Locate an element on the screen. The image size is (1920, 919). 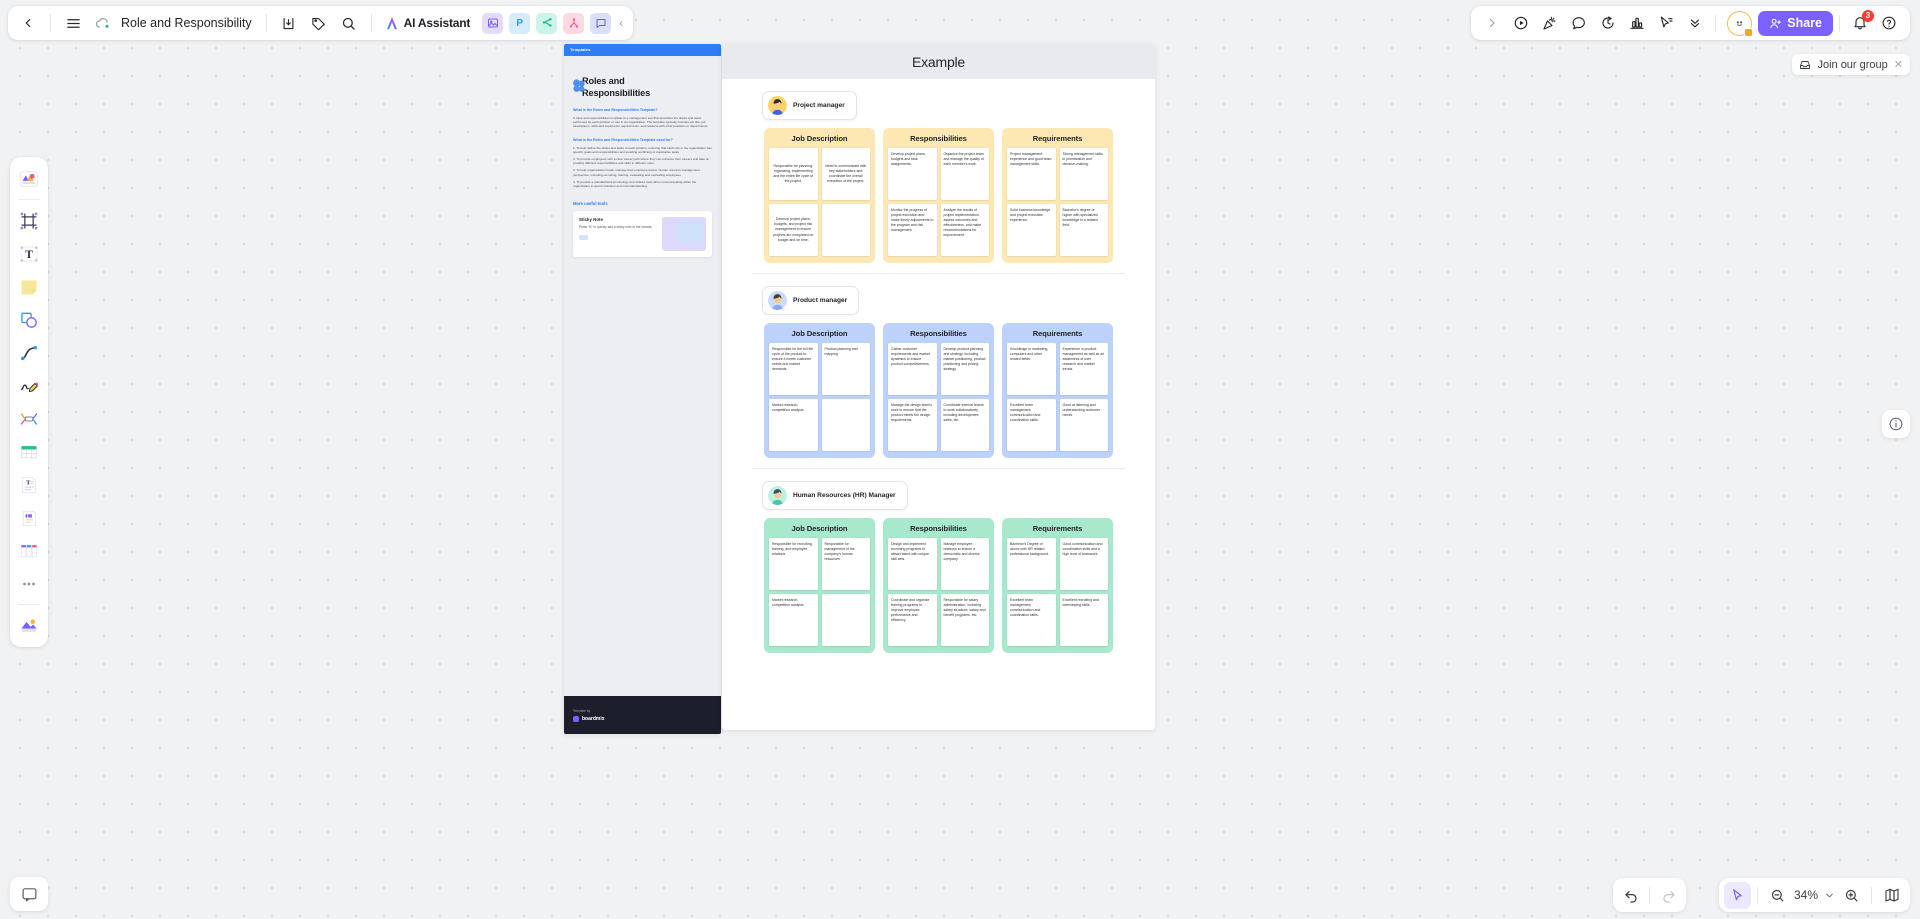
mindmap-app-icon is located at coordinates (547, 23).